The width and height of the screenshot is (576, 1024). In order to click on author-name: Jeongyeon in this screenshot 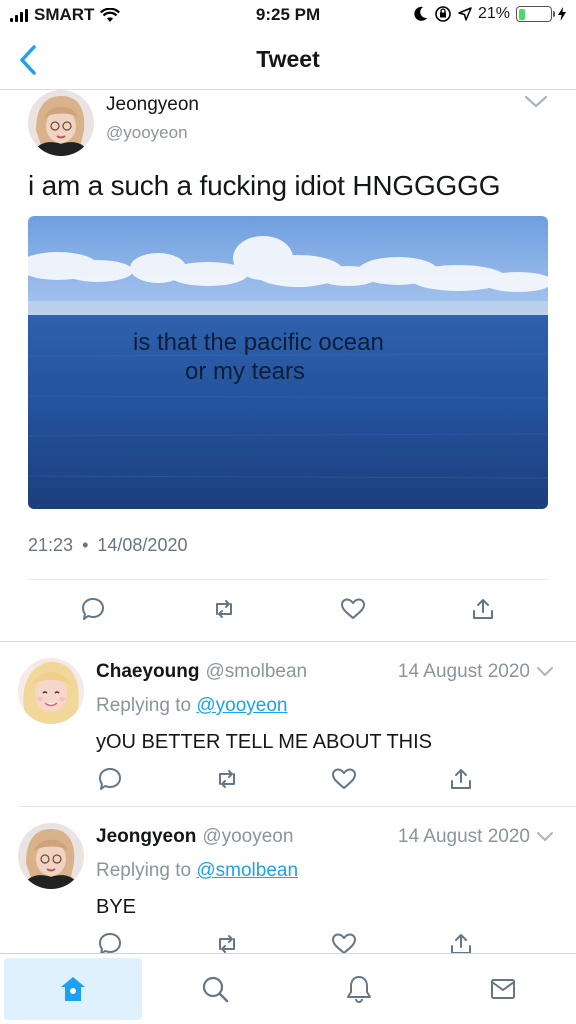, I will do `click(152, 105)`.